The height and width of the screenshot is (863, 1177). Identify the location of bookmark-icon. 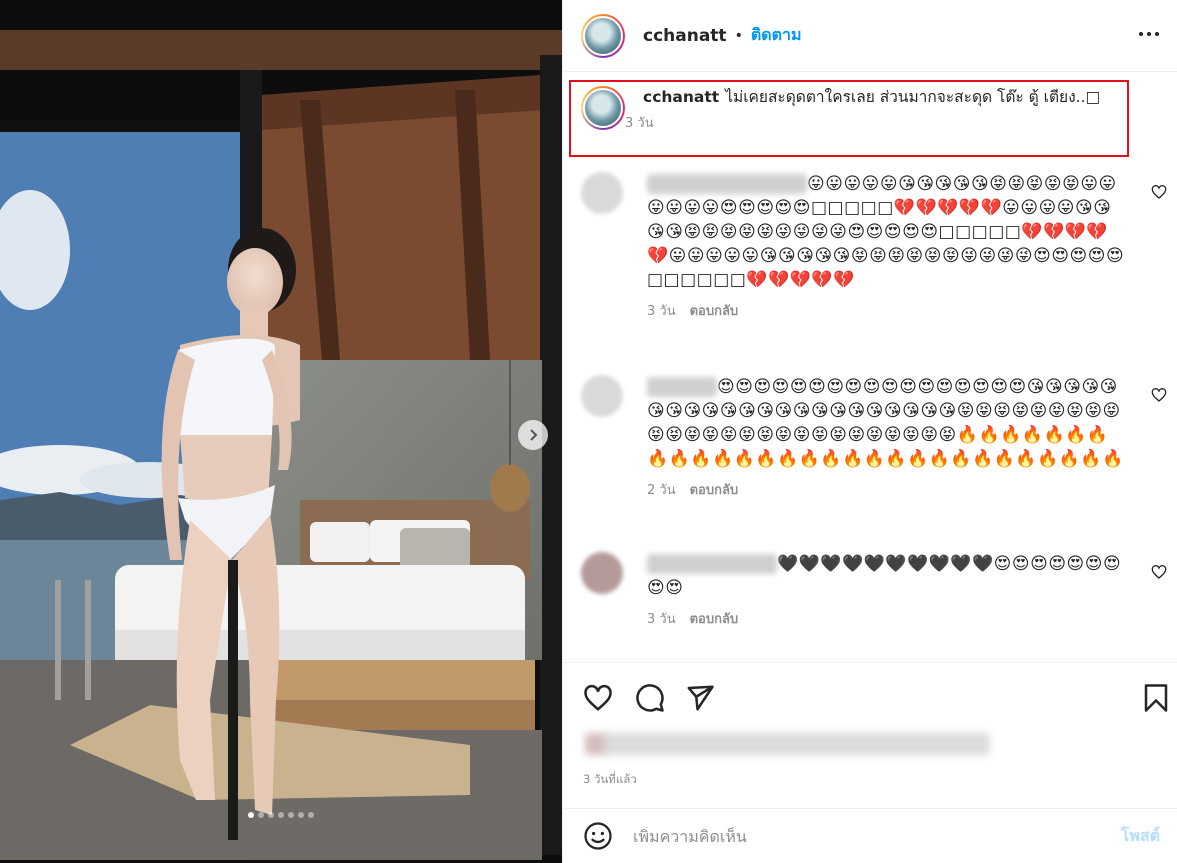
(1156, 698).